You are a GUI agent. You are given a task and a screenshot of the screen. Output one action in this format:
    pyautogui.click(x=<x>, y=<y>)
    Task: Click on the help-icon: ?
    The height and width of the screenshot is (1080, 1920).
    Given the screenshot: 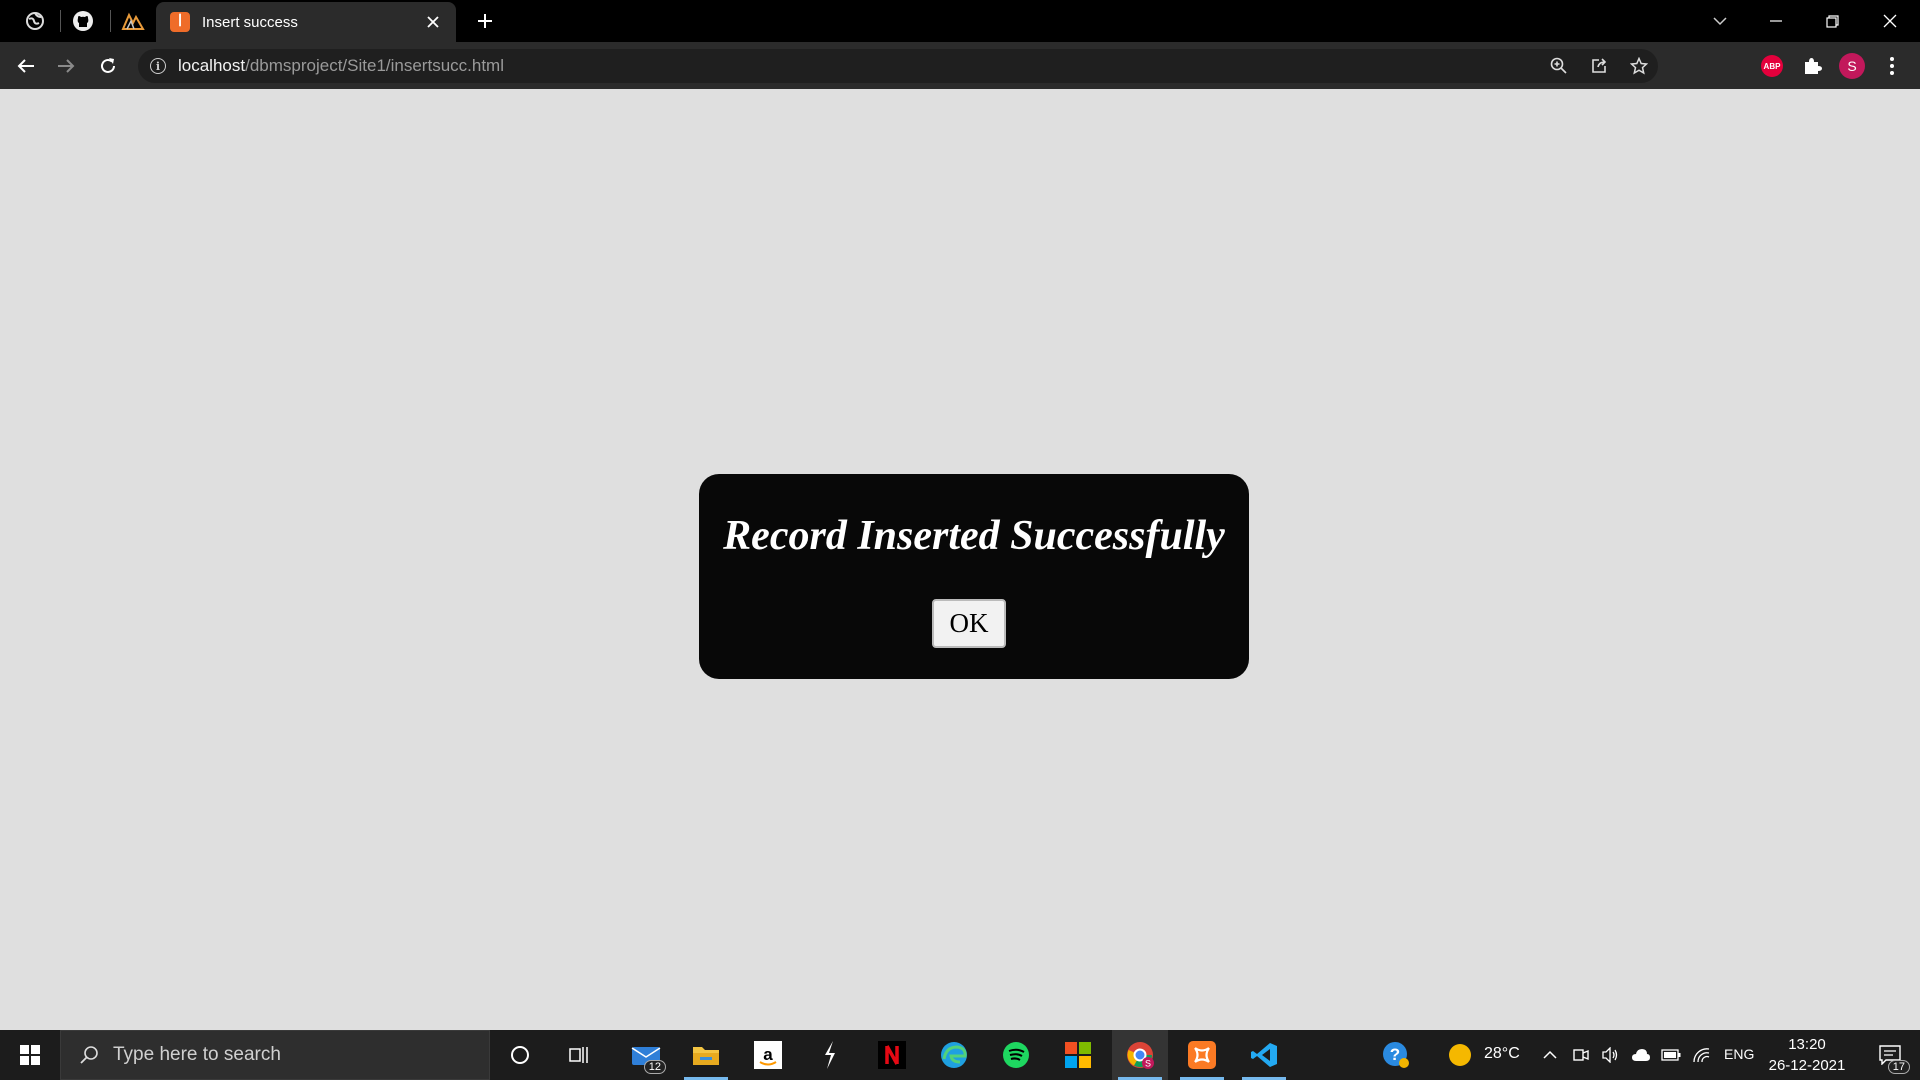 What is the action you would take?
    pyautogui.click(x=1396, y=1055)
    